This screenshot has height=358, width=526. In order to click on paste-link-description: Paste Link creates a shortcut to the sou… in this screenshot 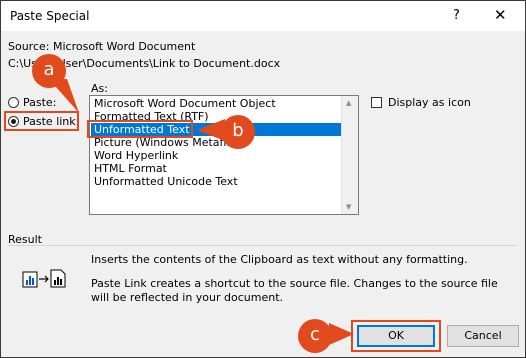, I will do `click(294, 290)`.